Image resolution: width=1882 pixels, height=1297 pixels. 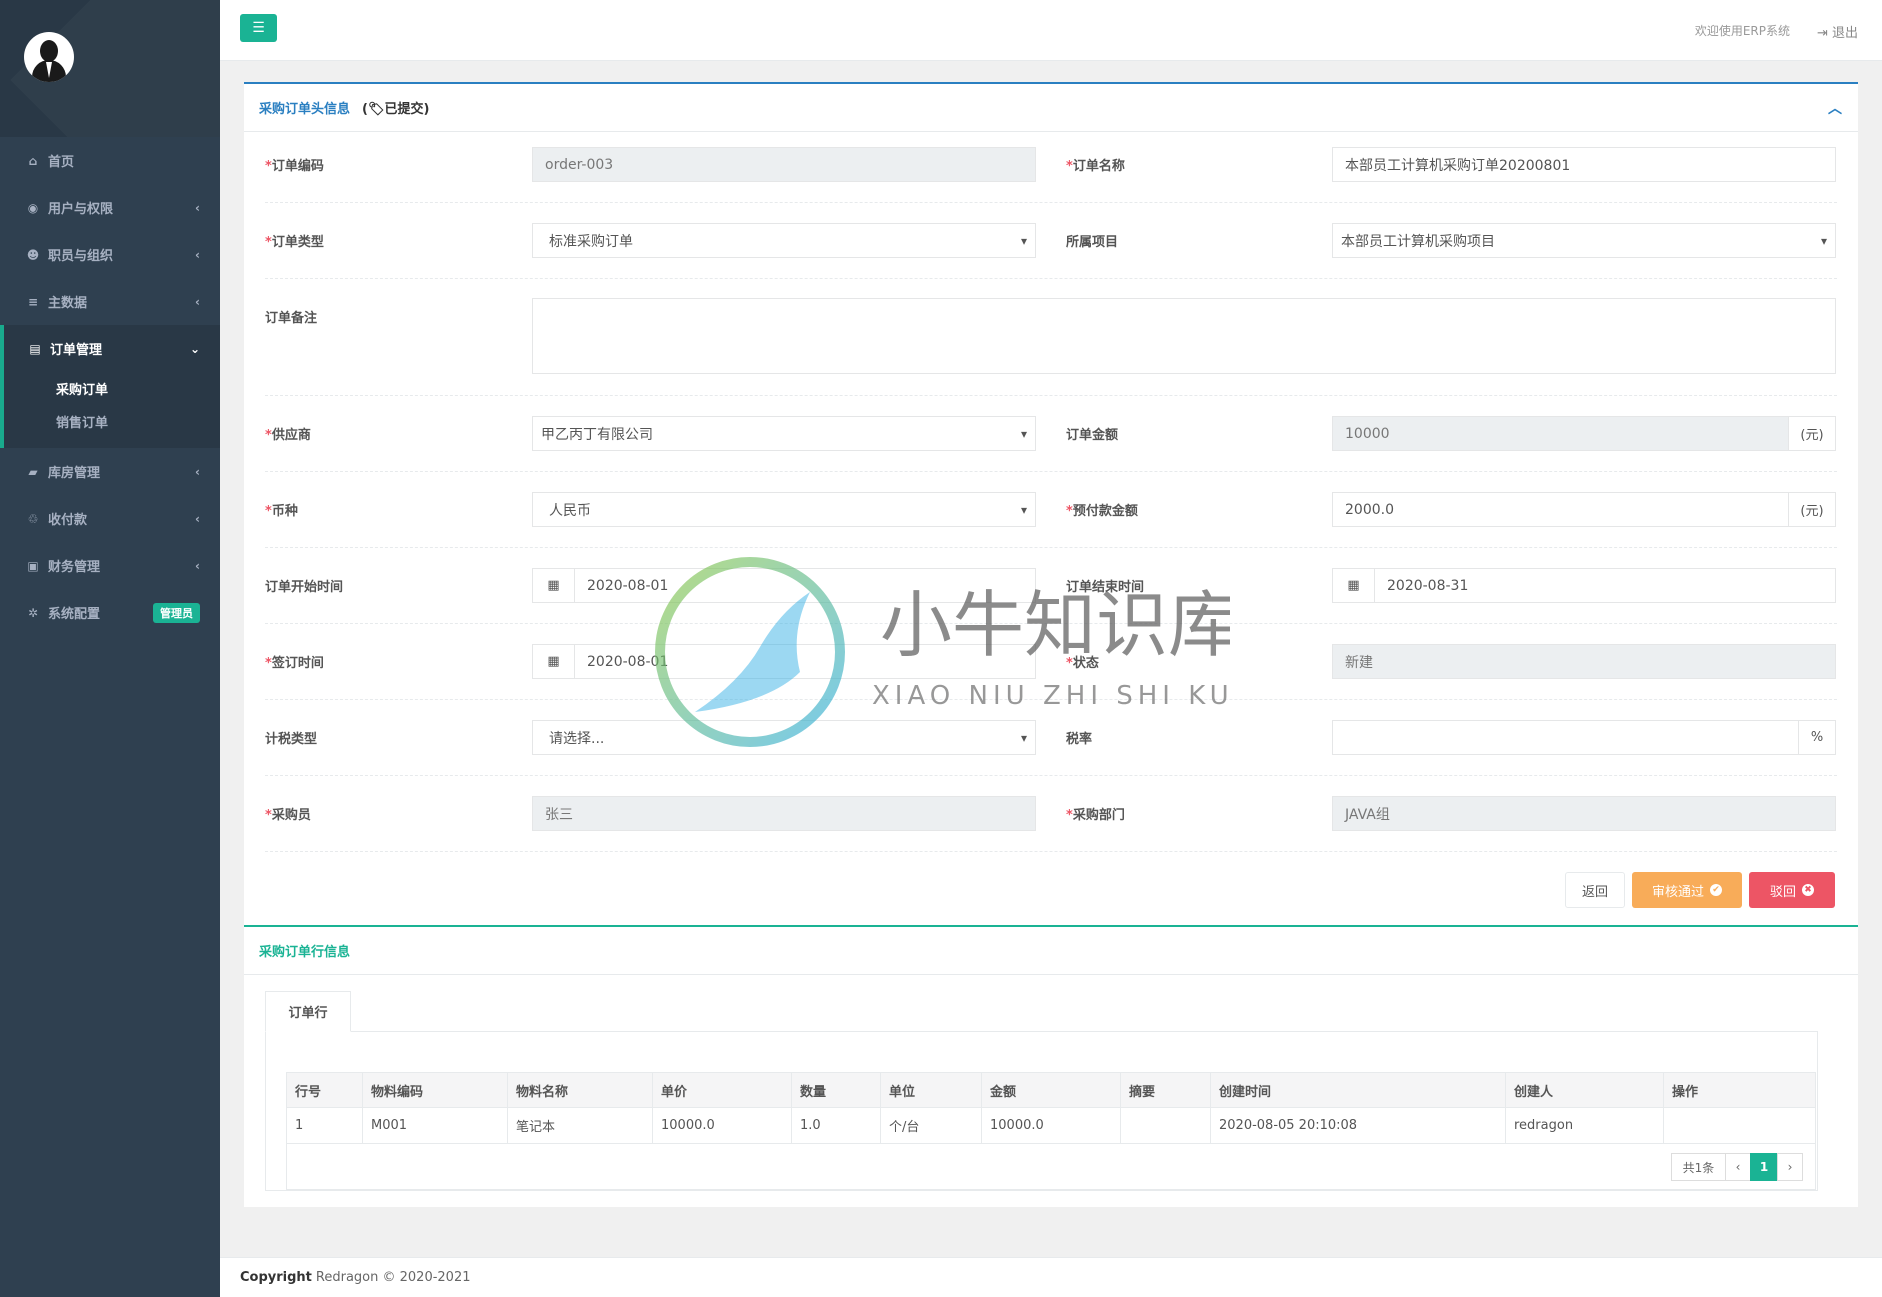 What do you see at coordinates (258, 28) in the screenshot?
I see `menu-toggle-button: ☰` at bounding box center [258, 28].